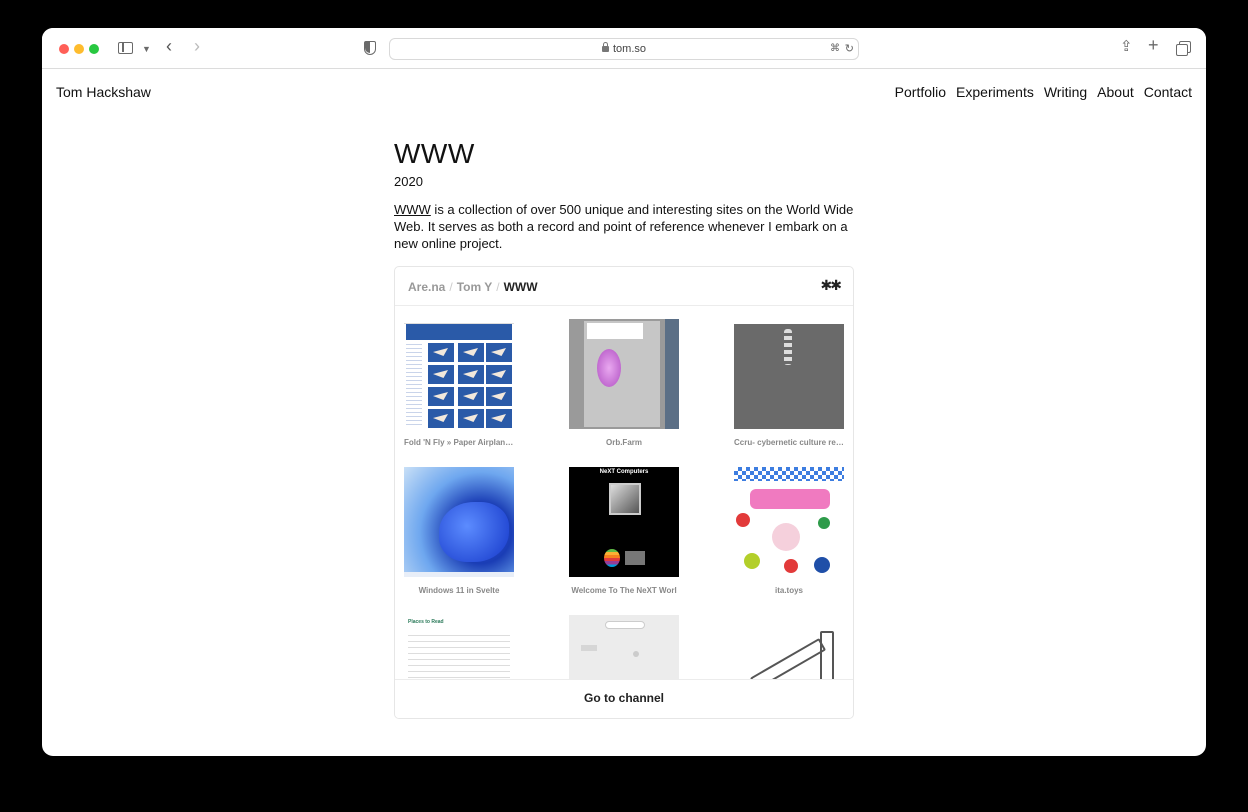  I want to click on crumb-user: Tom Y, so click(475, 287).